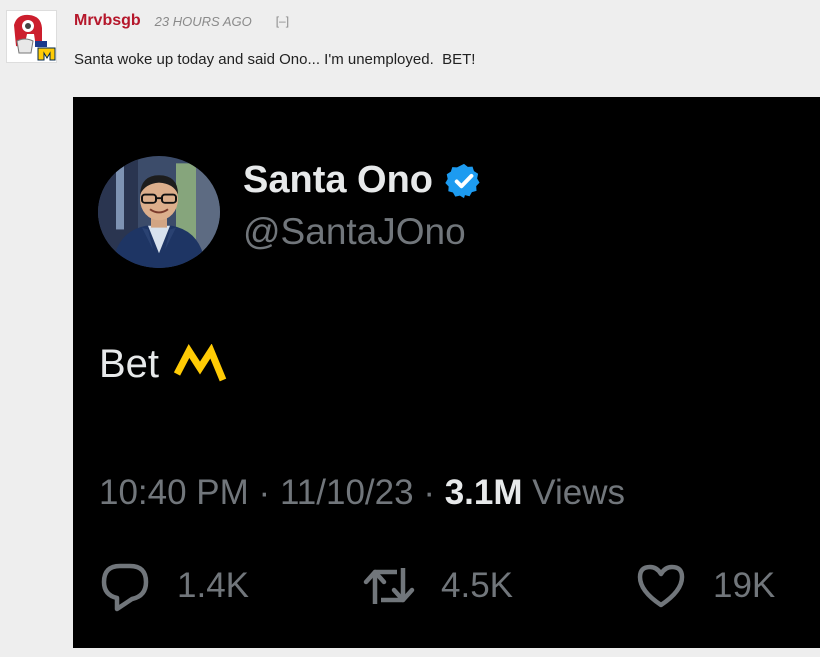  What do you see at coordinates (477, 585) in the screenshot?
I see `retweet-count: 4.5K` at bounding box center [477, 585].